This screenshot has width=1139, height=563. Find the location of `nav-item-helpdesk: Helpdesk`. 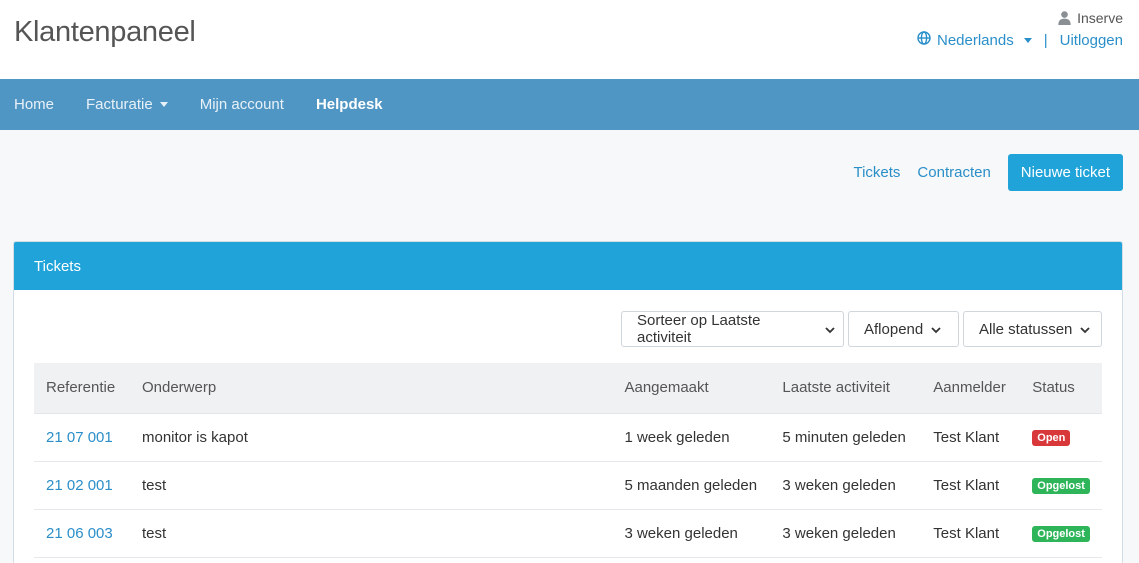

nav-item-helpdesk: Helpdesk is located at coordinates (349, 104).